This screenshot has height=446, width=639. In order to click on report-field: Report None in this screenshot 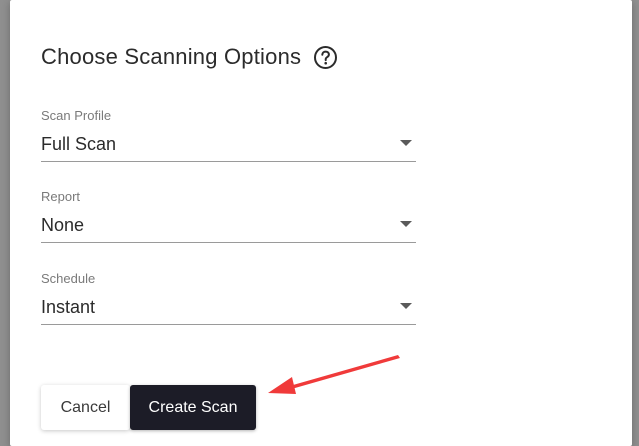, I will do `click(228, 216)`.